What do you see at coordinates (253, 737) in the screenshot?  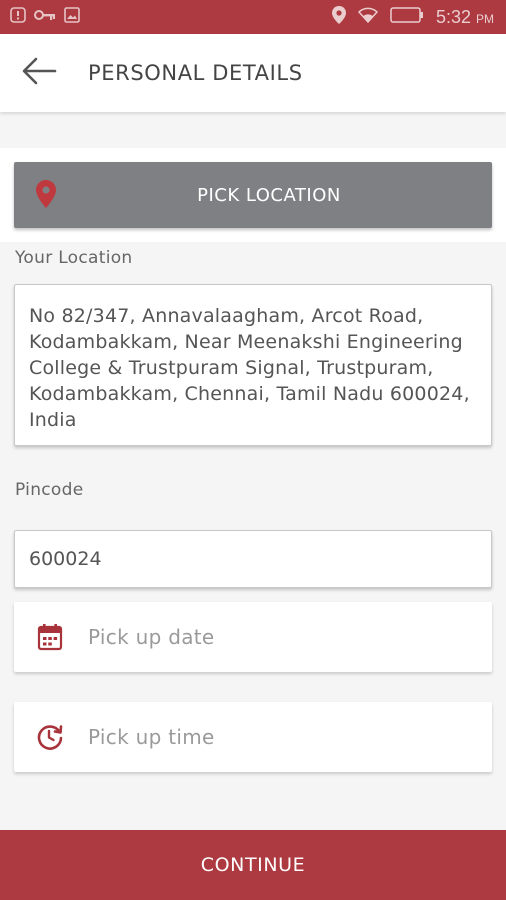 I see `pickup-time-field: Pick up time` at bounding box center [253, 737].